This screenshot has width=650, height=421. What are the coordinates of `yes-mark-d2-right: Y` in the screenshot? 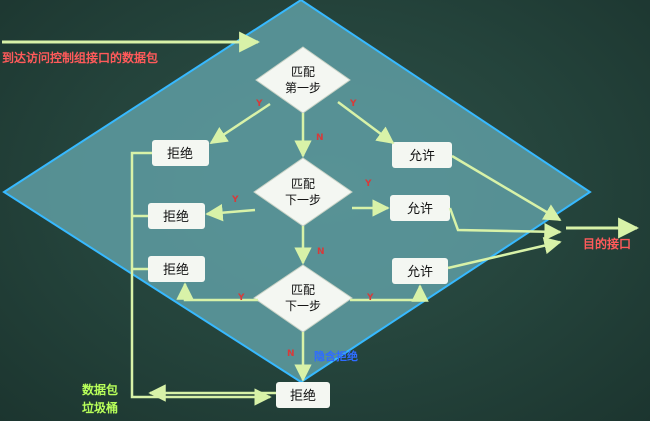 It's located at (368, 184).